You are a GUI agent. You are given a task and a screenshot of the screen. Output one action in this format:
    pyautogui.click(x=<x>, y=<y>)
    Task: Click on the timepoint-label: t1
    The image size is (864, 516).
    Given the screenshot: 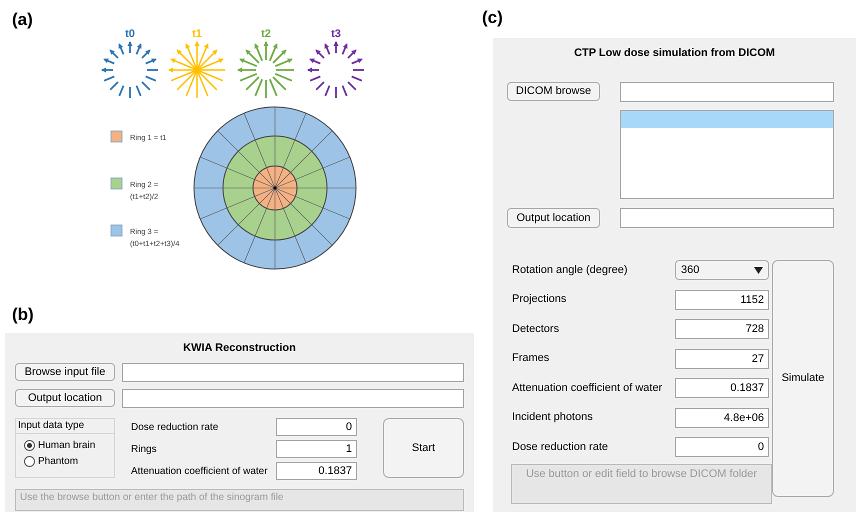 What is the action you would take?
    pyautogui.click(x=197, y=34)
    